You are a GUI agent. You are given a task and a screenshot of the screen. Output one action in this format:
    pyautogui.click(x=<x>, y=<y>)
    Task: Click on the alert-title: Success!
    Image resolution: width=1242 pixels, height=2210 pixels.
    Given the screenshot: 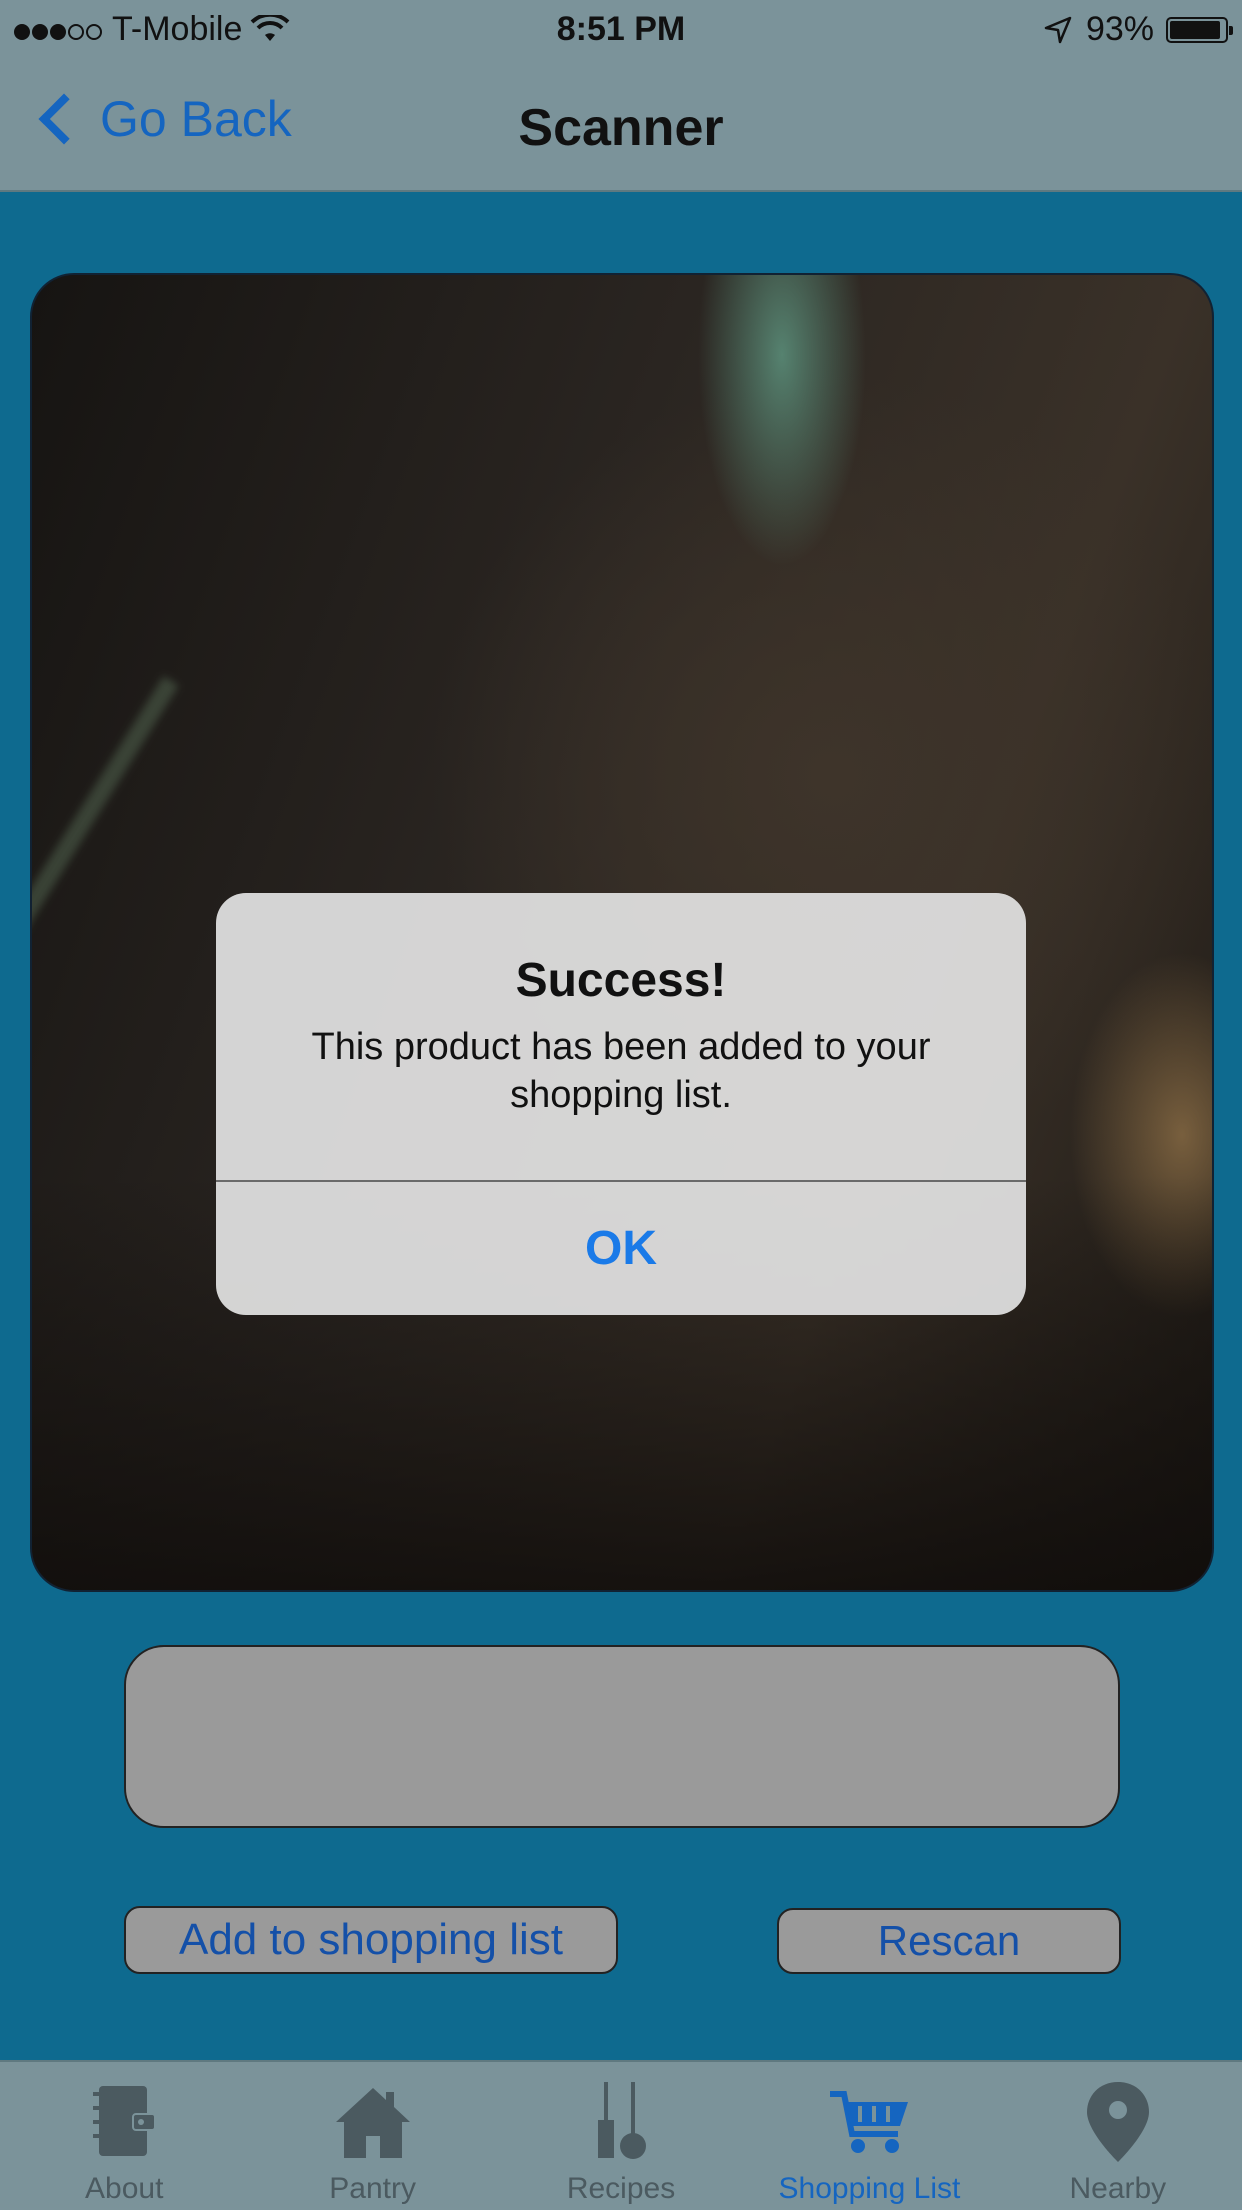 What is the action you would take?
    pyautogui.click(x=621, y=980)
    